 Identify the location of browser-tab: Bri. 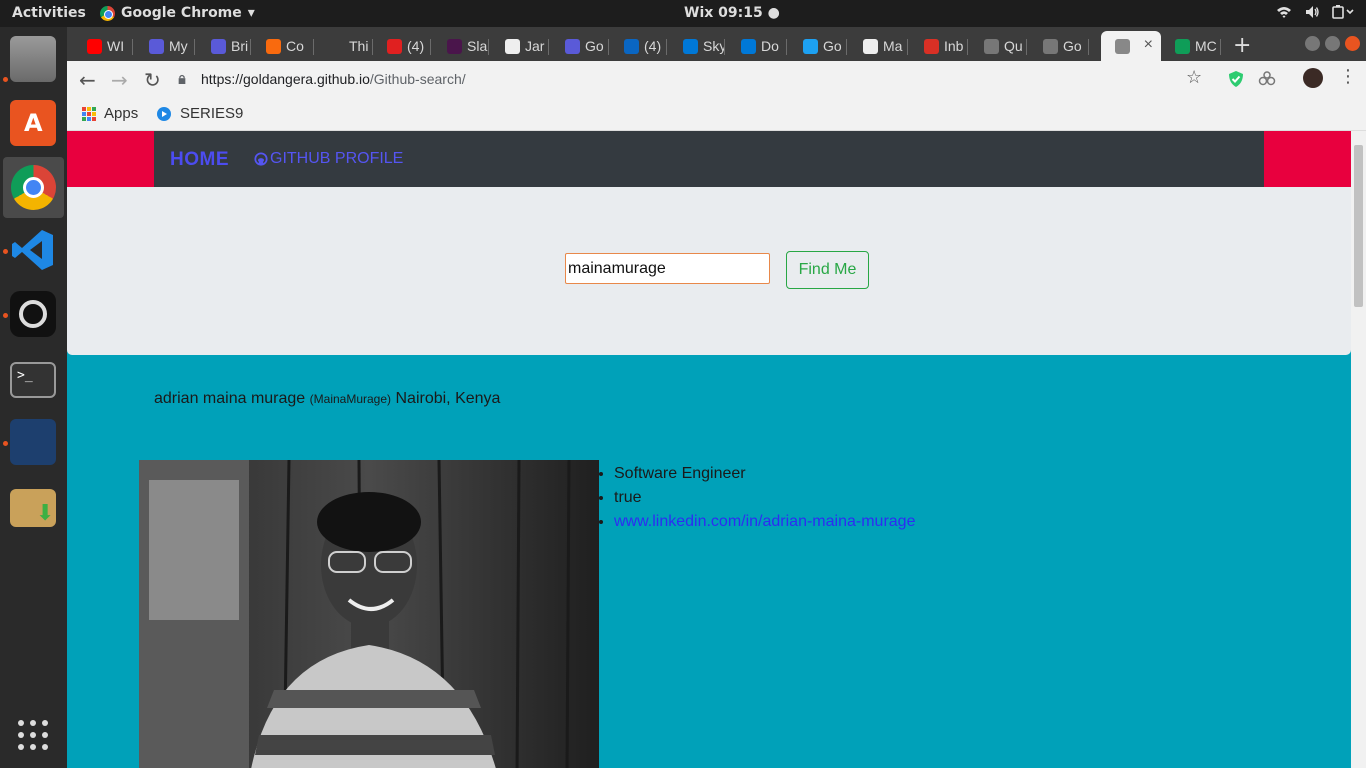
(224, 46).